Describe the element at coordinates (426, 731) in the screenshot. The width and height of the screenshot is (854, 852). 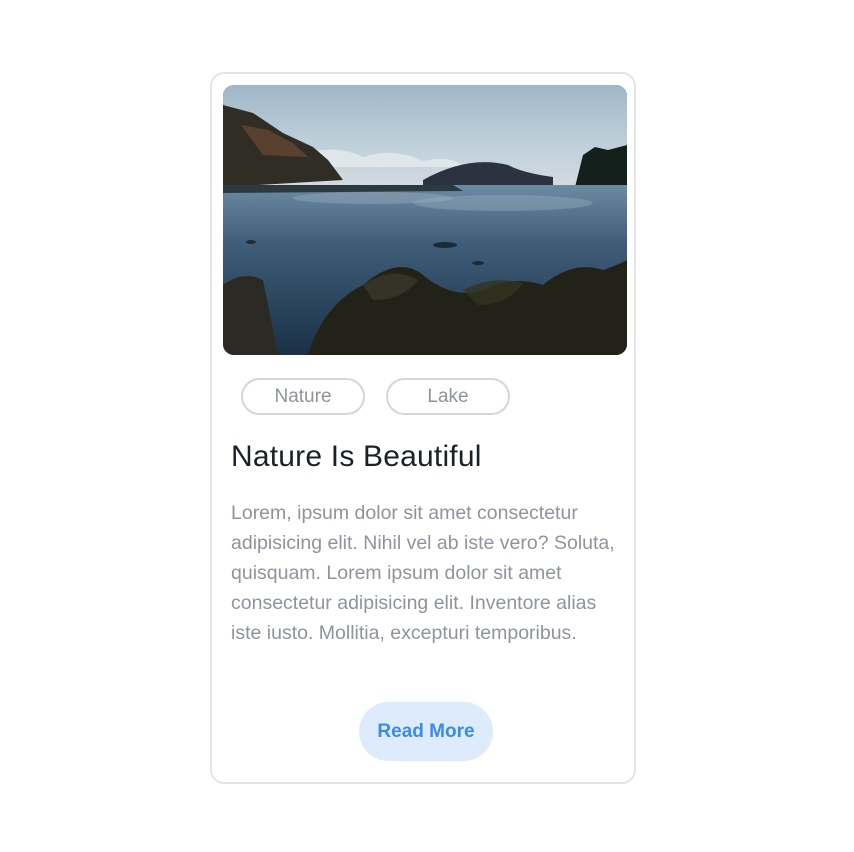
I see `read-more-button: Read More` at that location.